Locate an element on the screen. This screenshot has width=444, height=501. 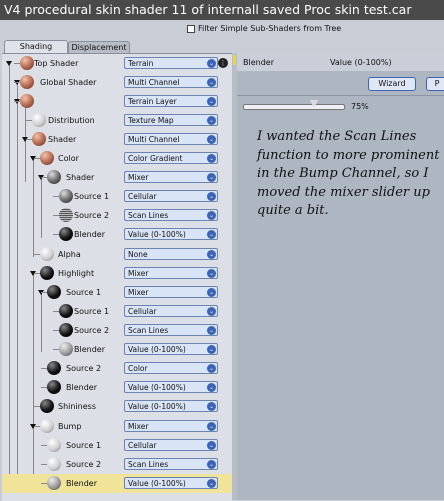
blender-slider-thumb is located at coordinates (314, 104).